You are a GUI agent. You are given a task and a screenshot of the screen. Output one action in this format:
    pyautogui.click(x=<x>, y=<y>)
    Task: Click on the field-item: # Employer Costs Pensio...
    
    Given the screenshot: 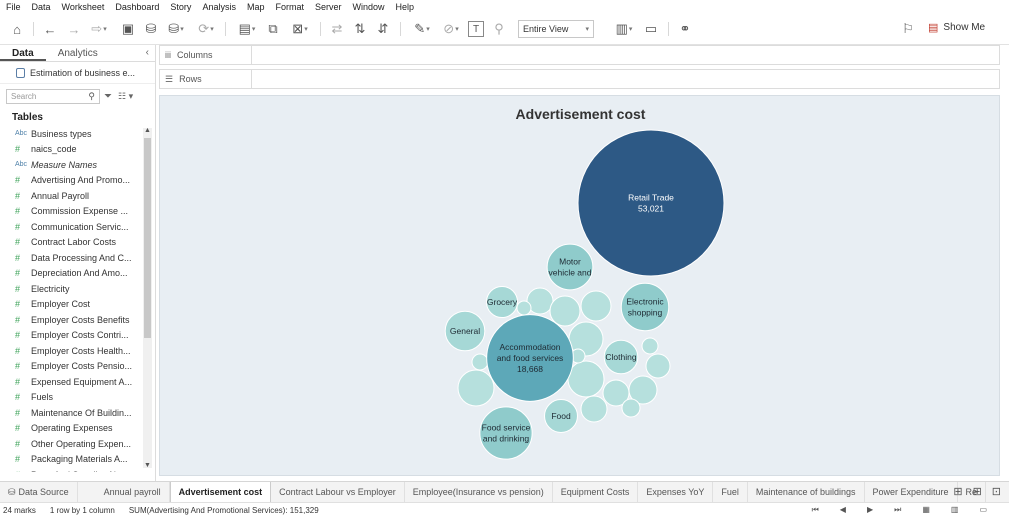 What is the action you would take?
    pyautogui.click(x=77, y=367)
    